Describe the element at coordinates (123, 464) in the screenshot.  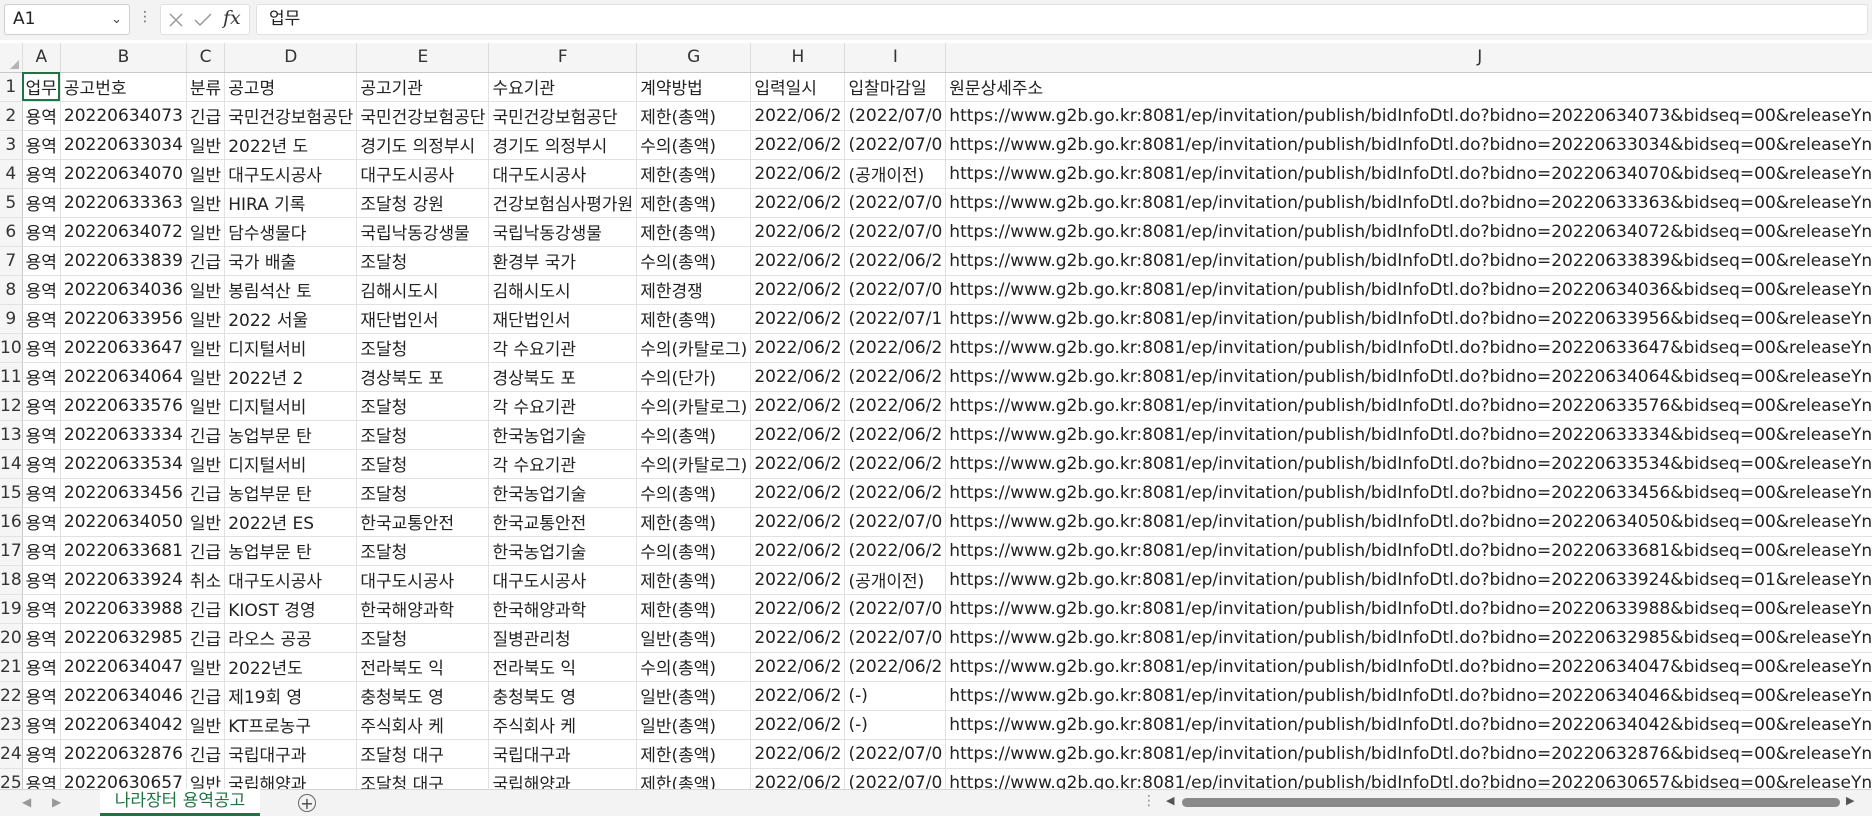
I see `cell: 20220633534` at that location.